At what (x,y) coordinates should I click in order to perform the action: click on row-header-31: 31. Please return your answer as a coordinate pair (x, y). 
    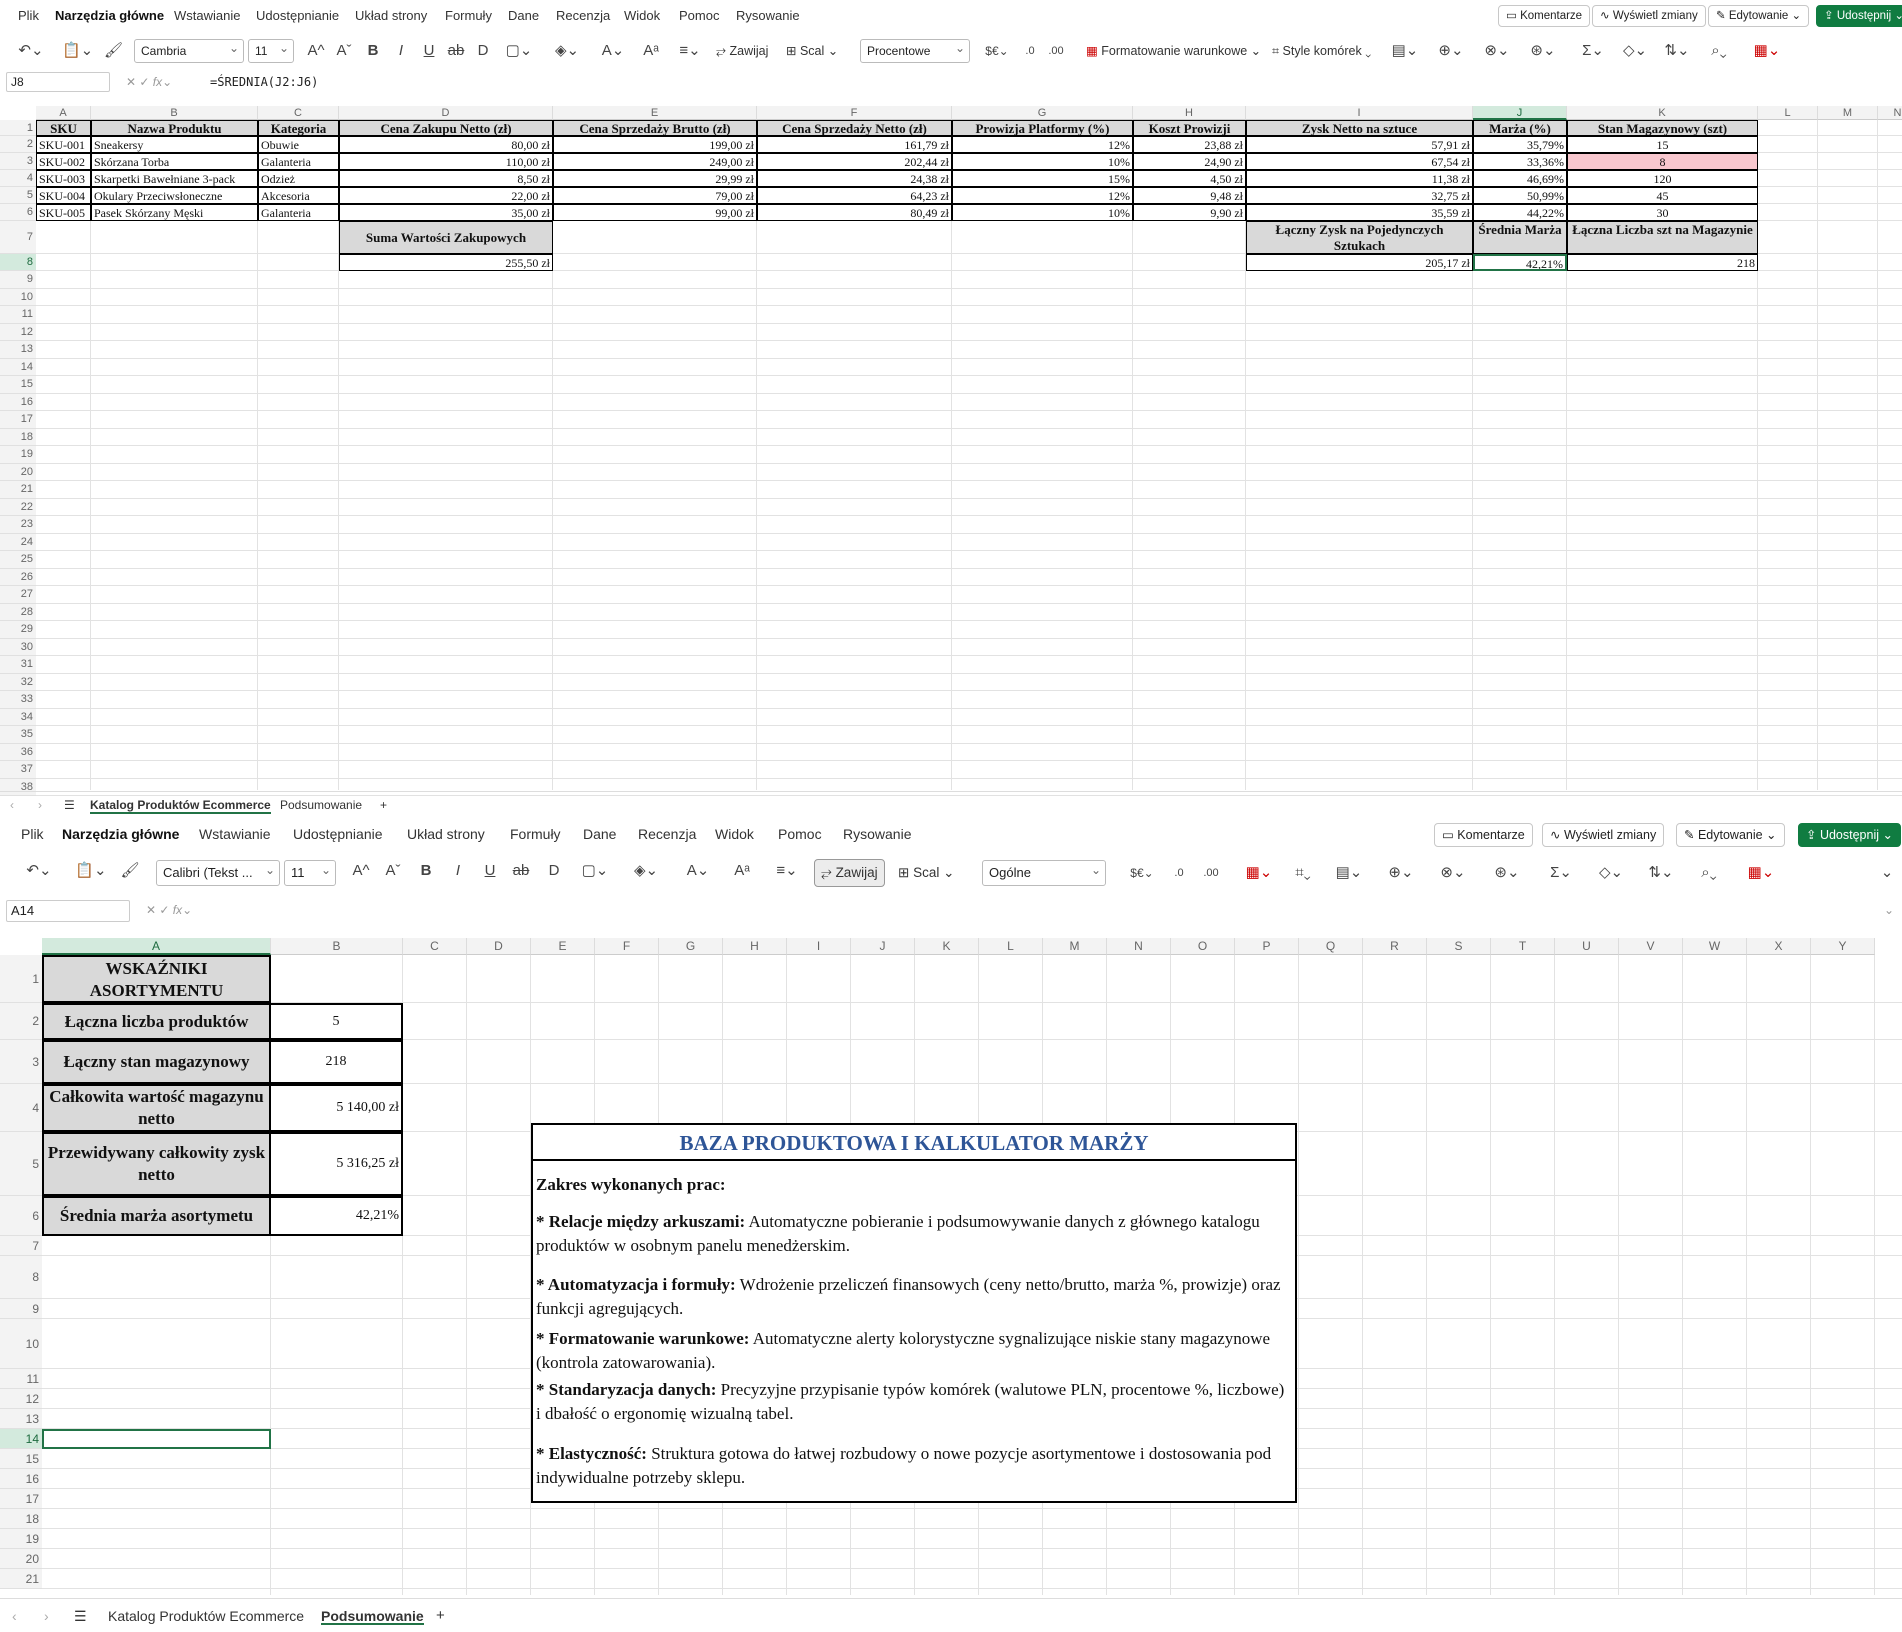
    Looking at the image, I should click on (18, 665).